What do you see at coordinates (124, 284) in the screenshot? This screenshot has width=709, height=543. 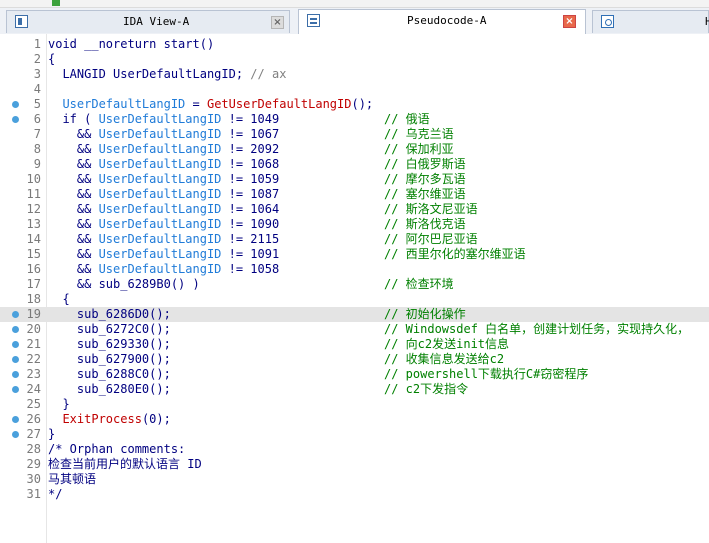 I see `code-text: && sub_6289B0() )` at bounding box center [124, 284].